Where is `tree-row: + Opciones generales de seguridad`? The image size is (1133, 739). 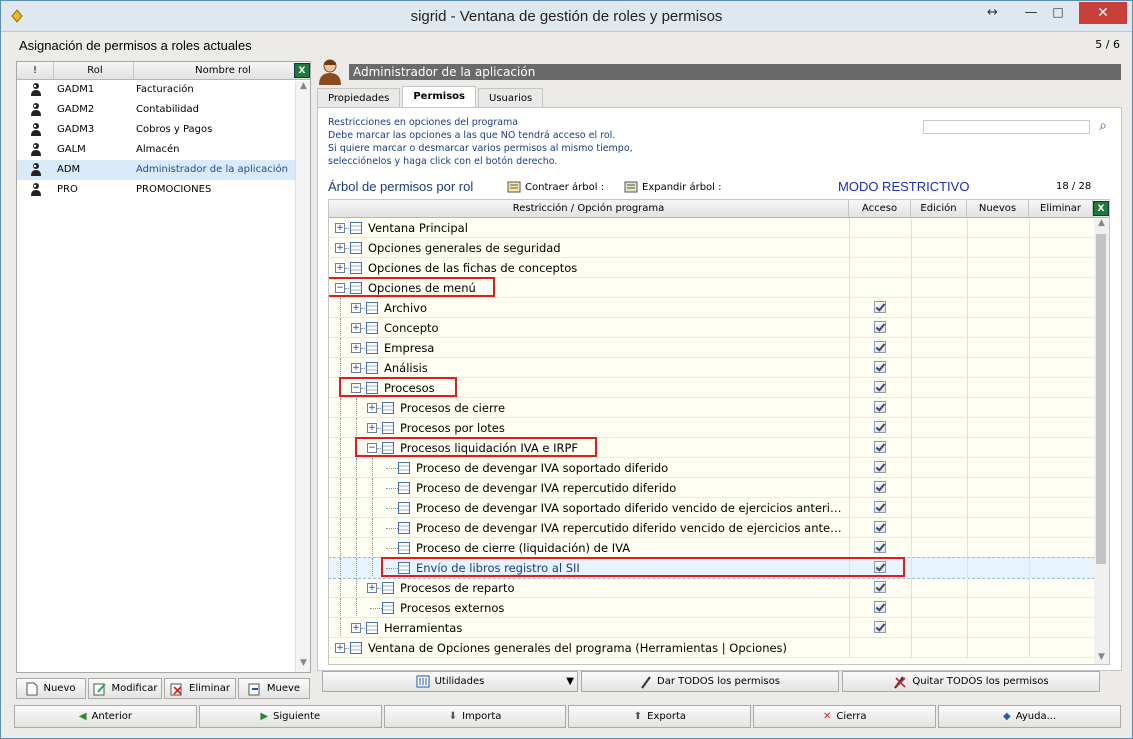
tree-row: + Opciones generales de seguridad is located at coordinates (719, 248).